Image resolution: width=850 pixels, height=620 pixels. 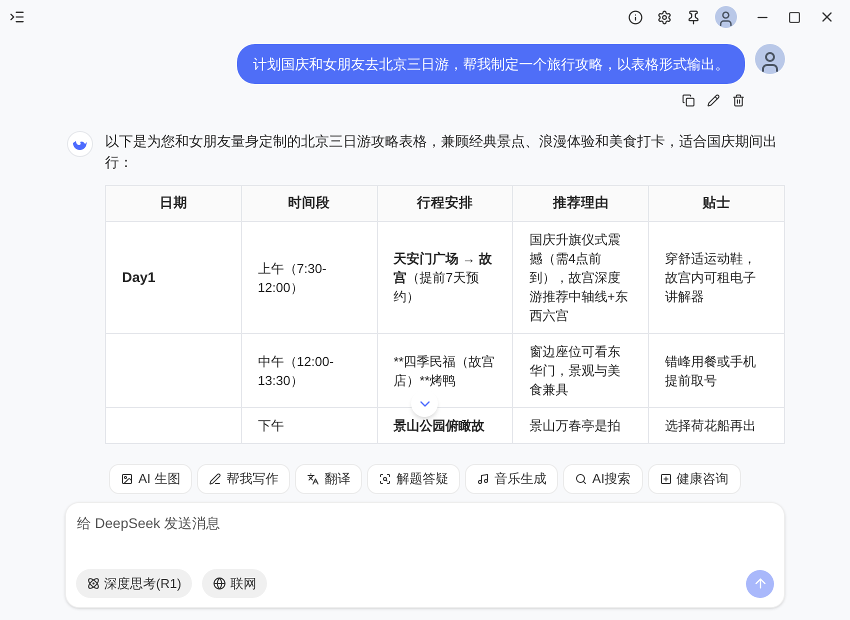 I want to click on feature-chip: 解题答疑, so click(x=413, y=479).